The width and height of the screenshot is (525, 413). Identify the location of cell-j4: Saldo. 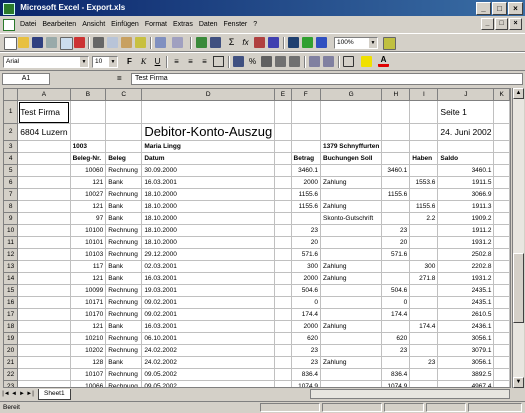
(466, 158).